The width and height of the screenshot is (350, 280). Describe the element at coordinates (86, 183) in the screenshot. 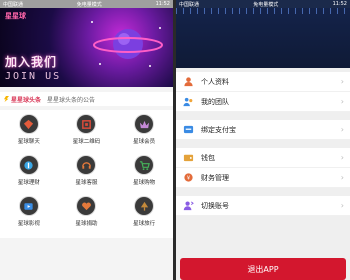

I see `grid-item-label: 星球客服` at that location.